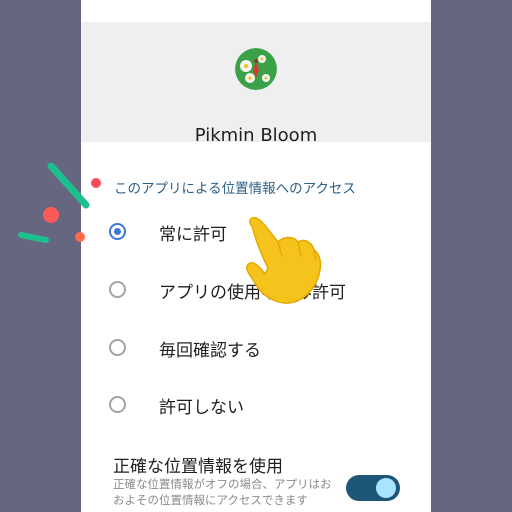 The width and height of the screenshot is (512, 512). I want to click on precise-location-description: 正確な位置情報がオフの場合、アプリはおおよその位置情報にアクセスできます, so click(222, 492).